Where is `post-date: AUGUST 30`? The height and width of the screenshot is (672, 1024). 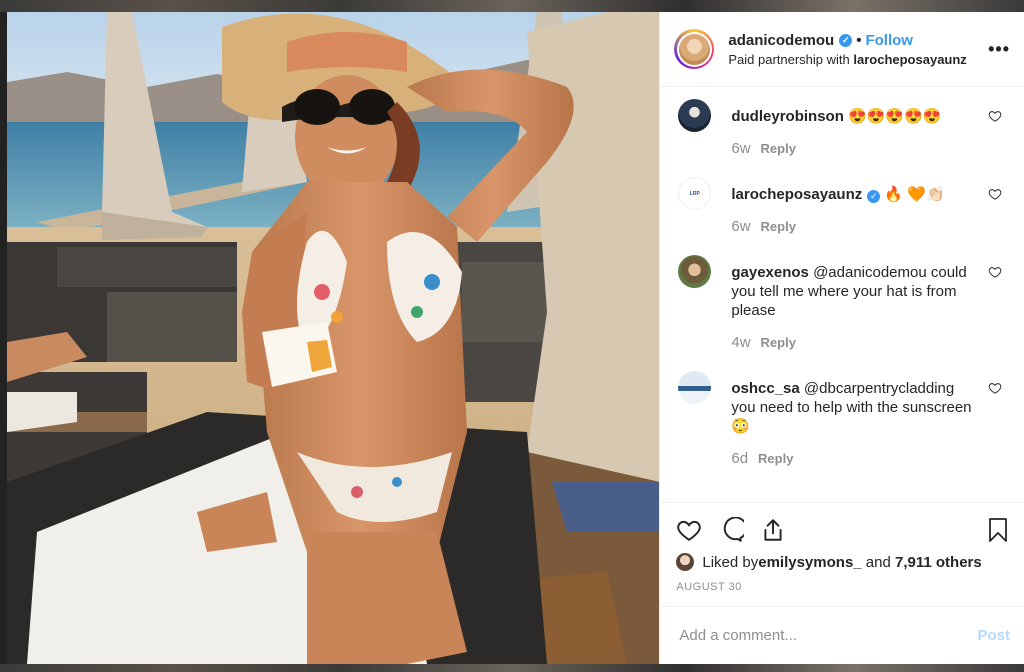 post-date: AUGUST 30 is located at coordinates (843, 587).